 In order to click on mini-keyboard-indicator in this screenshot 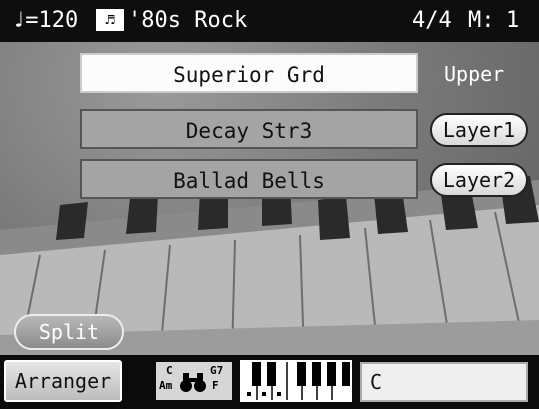, I will do `click(296, 381)`.